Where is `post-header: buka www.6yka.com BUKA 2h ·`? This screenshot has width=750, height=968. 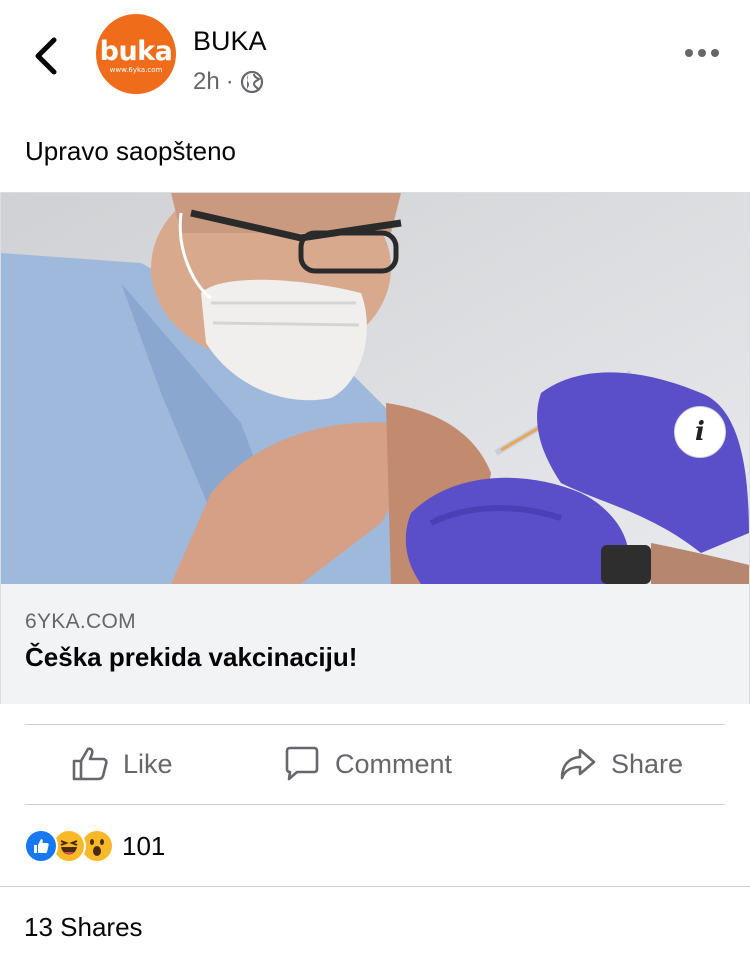 post-header: buka www.6yka.com BUKA 2h · is located at coordinates (375, 55).